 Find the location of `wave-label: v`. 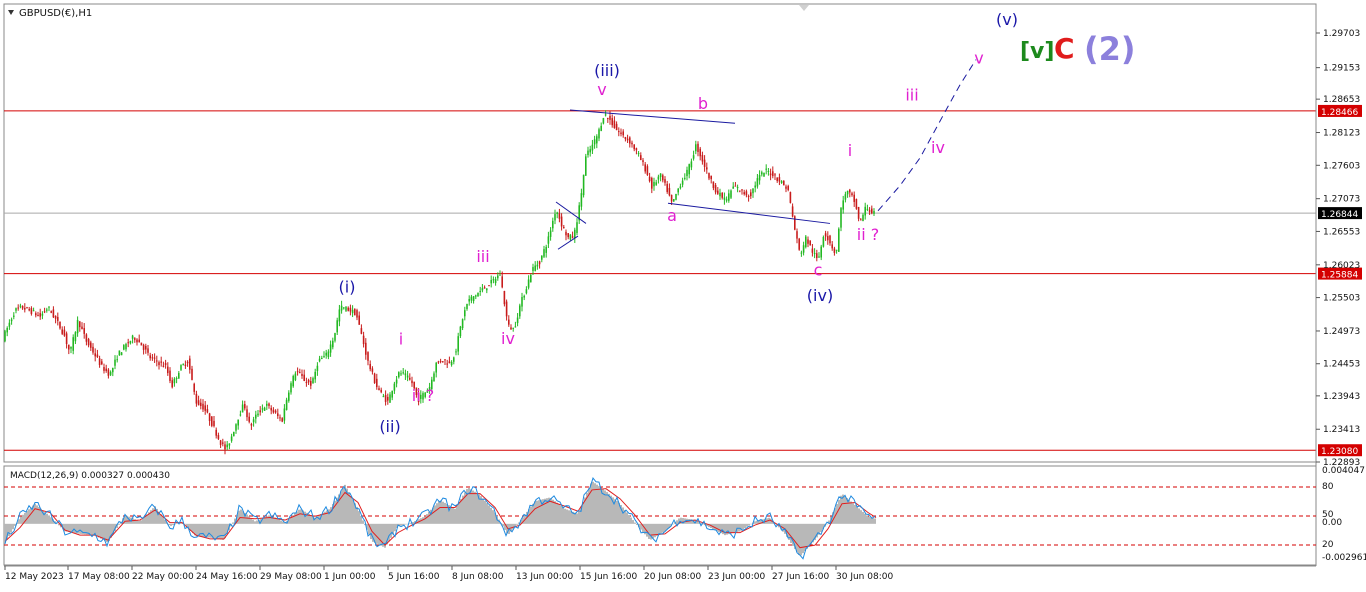

wave-label: v is located at coordinates (601, 89).